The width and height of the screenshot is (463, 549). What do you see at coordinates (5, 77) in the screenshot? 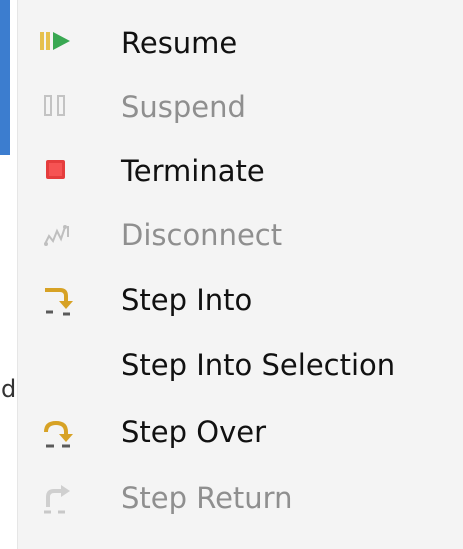
I see `blue-accent-bar` at bounding box center [5, 77].